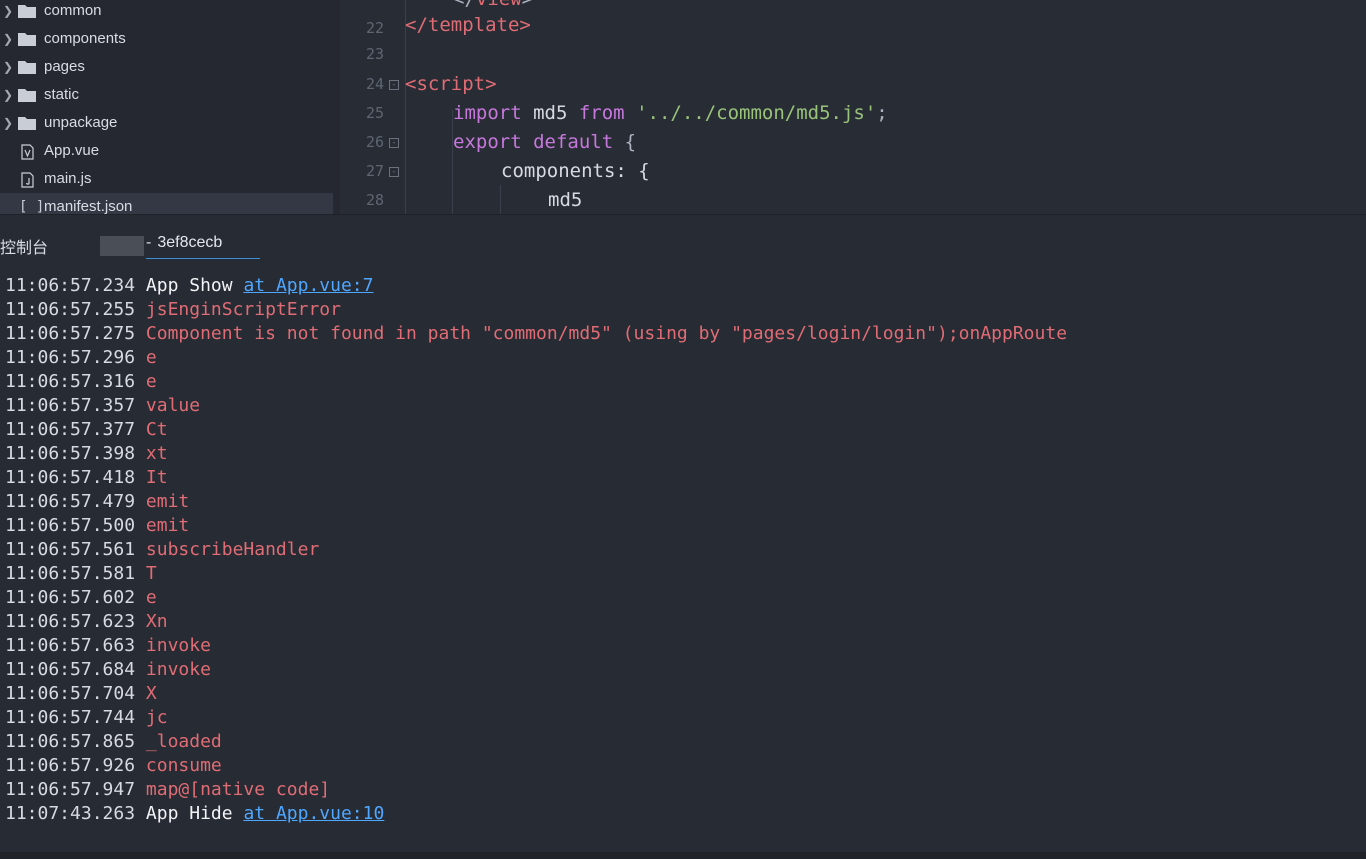 This screenshot has height=859, width=1366. What do you see at coordinates (70, 309) in the screenshot?
I see `log-timestamp: 11:06:57.255` at bounding box center [70, 309].